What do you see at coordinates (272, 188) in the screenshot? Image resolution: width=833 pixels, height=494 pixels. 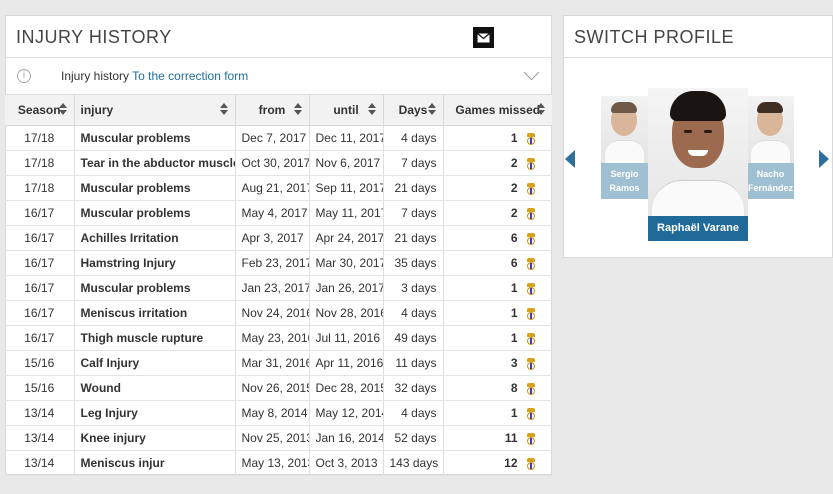 I see `from-date-cell: Aug 21, 2017` at bounding box center [272, 188].